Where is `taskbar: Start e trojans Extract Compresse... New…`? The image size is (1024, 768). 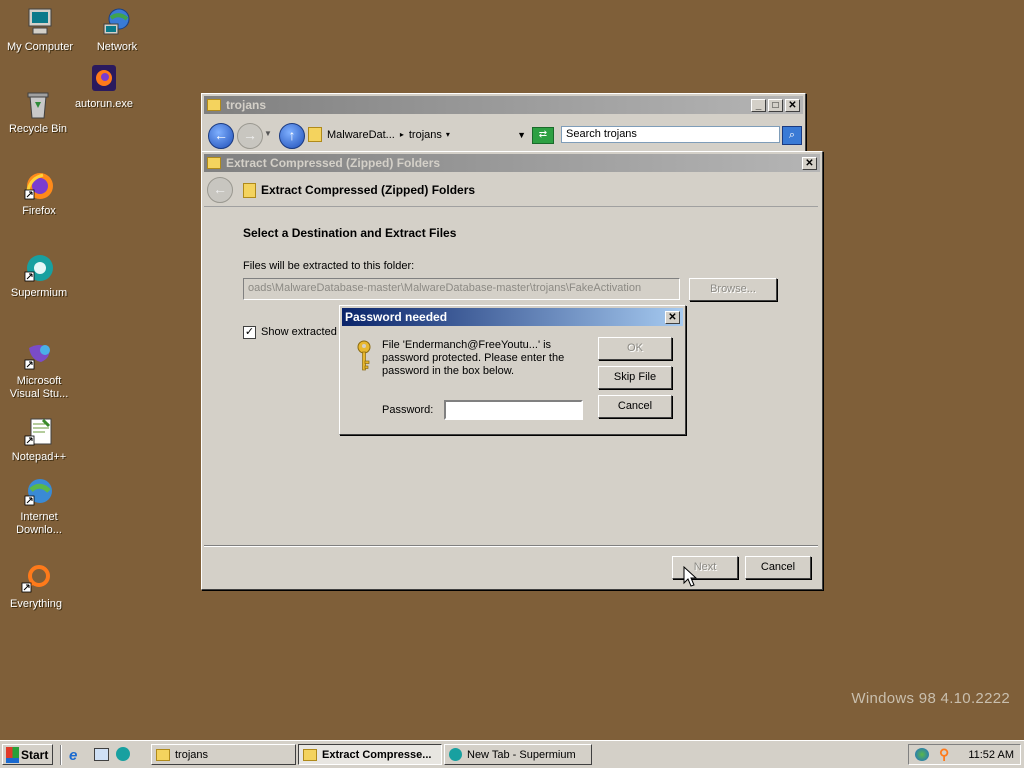 taskbar: Start e trojans Extract Compresse... New… is located at coordinates (512, 754).